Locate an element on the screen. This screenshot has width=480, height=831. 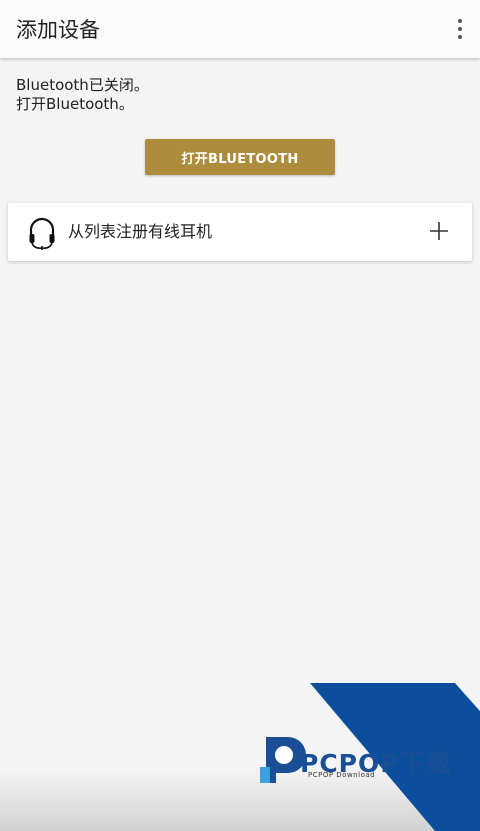
page-title: 添加设备 is located at coordinates (58, 30).